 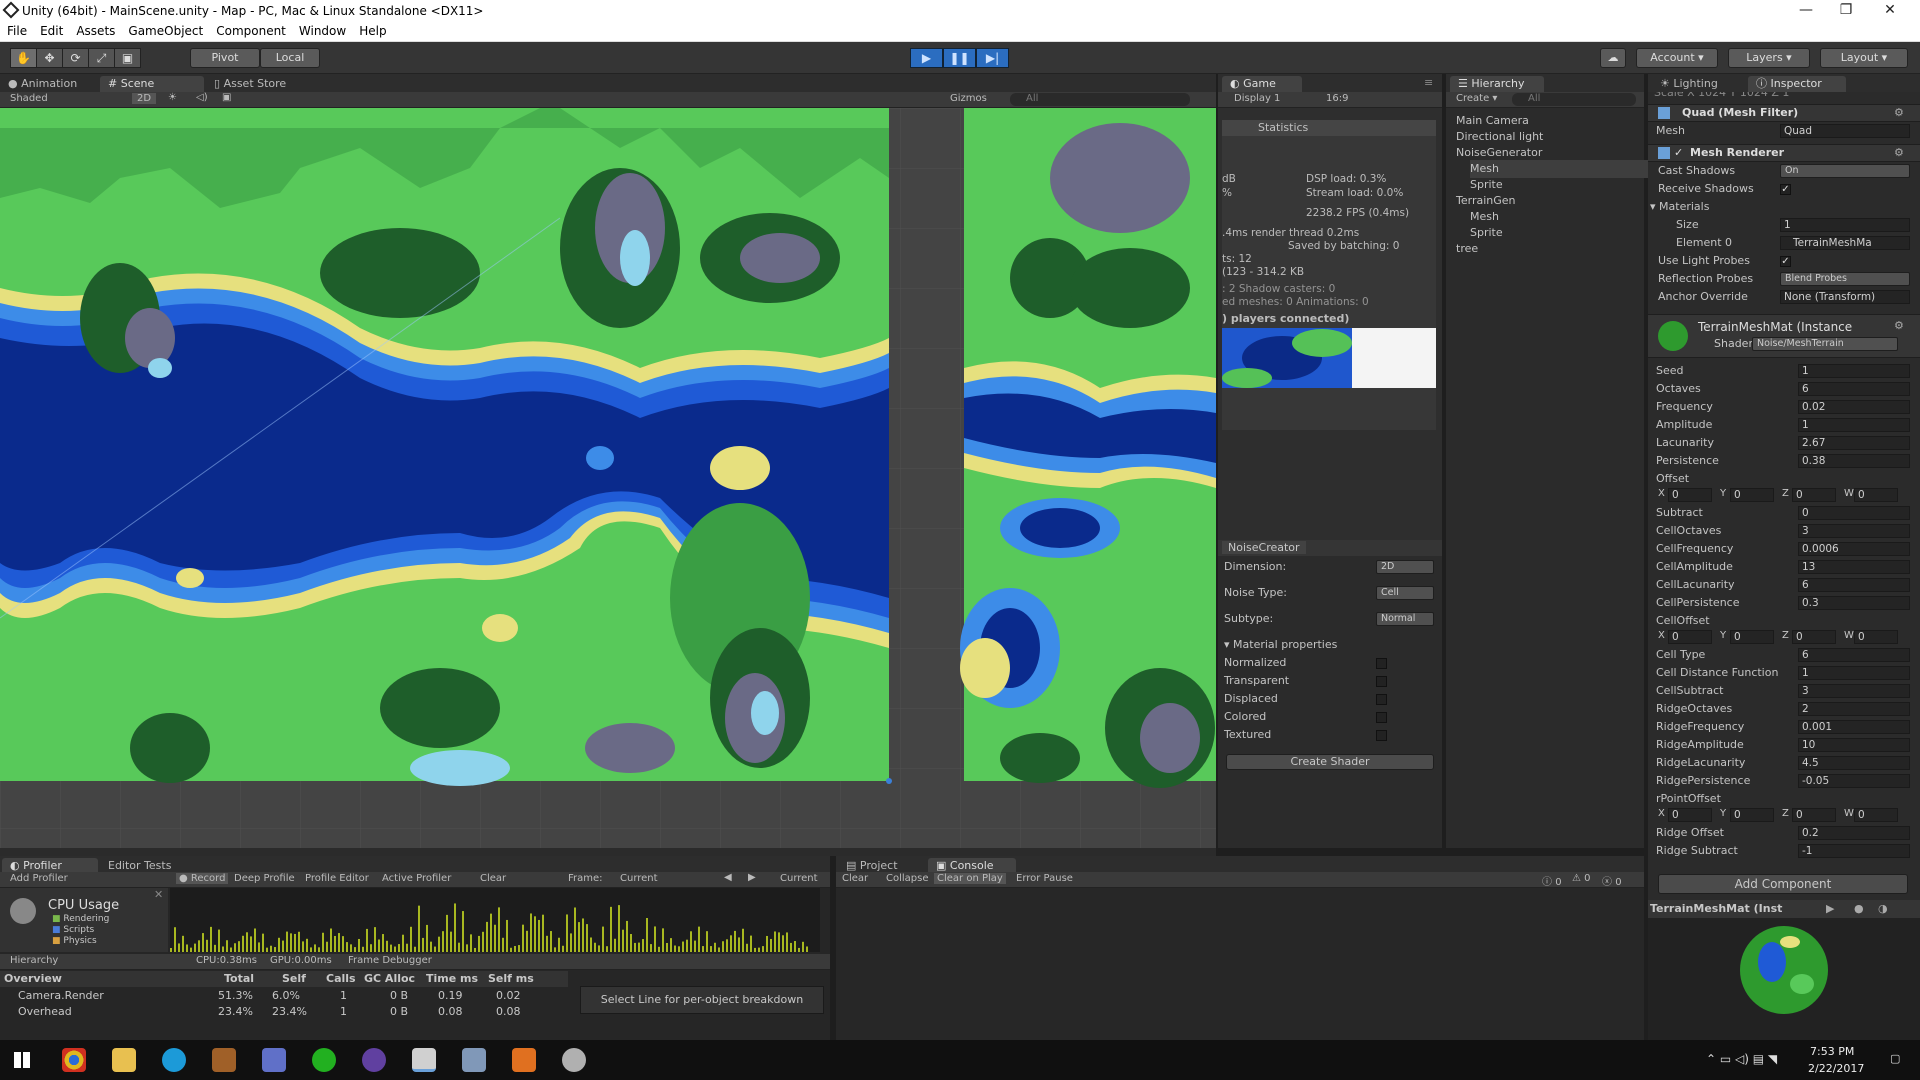 What do you see at coordinates (1428, 82) in the screenshot?
I see `game-panel-menu-icon: ≡` at bounding box center [1428, 82].